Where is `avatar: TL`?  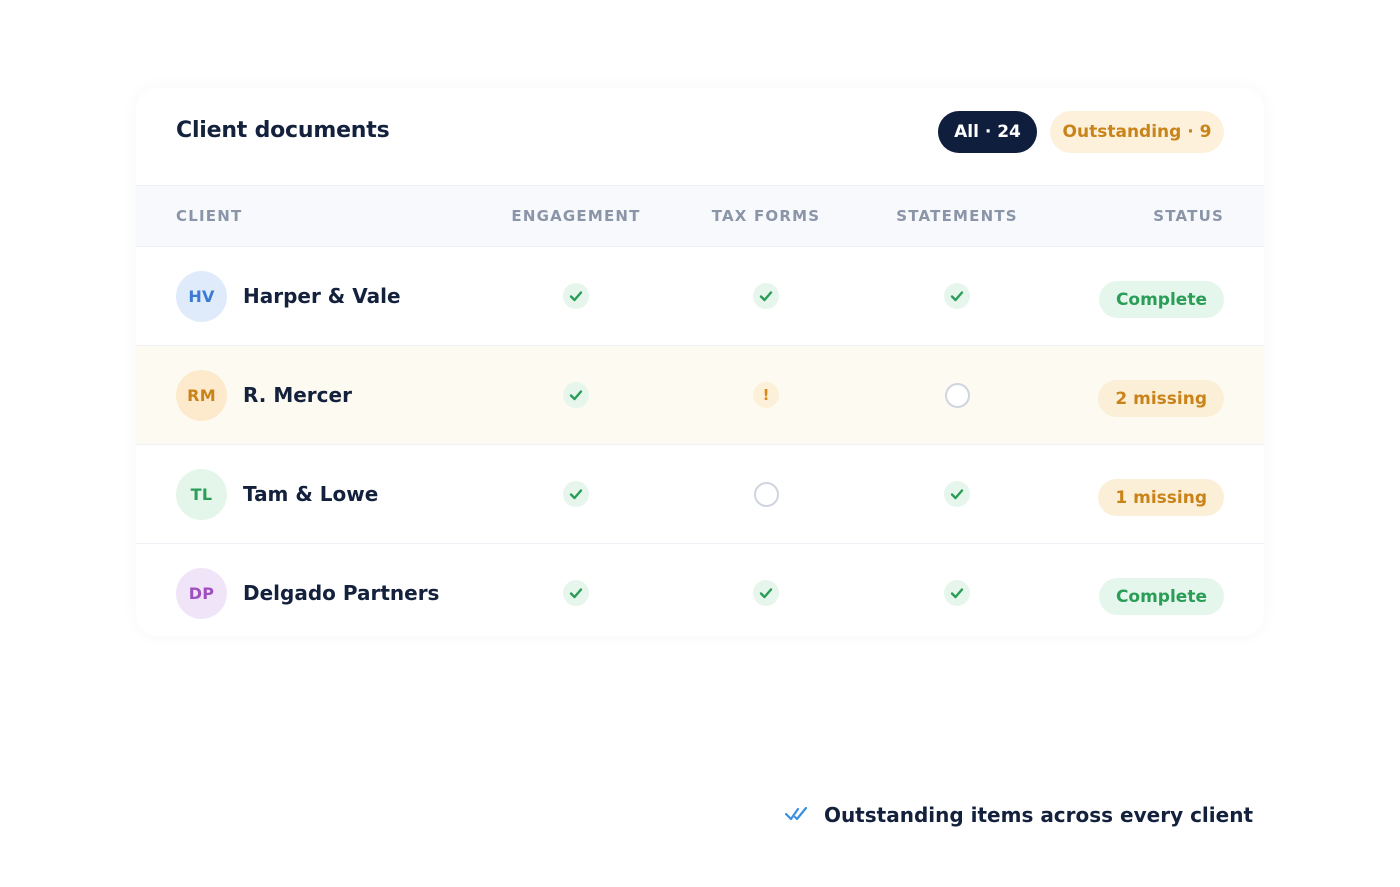
avatar: TL is located at coordinates (201, 494).